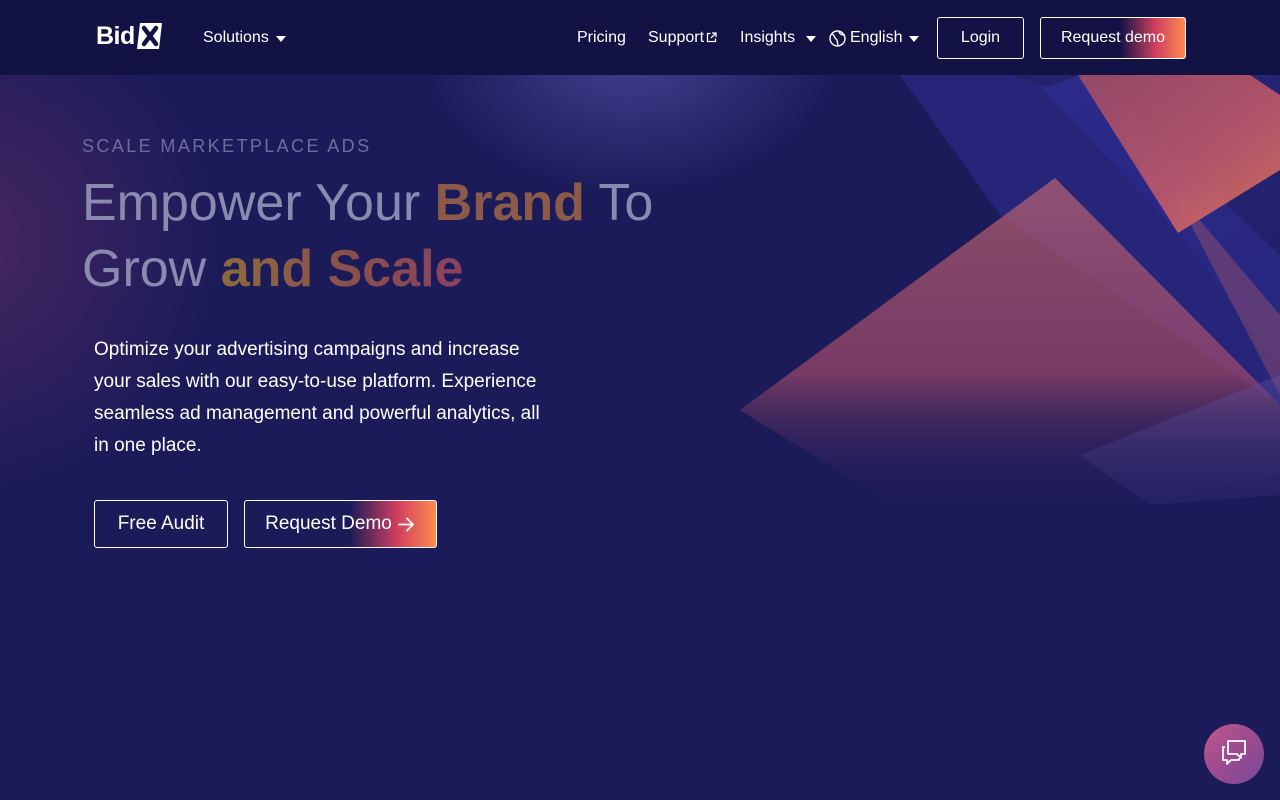 Image resolution: width=1280 pixels, height=800 pixels. I want to click on request-demo-hero-button: Request Demo, so click(340, 524).